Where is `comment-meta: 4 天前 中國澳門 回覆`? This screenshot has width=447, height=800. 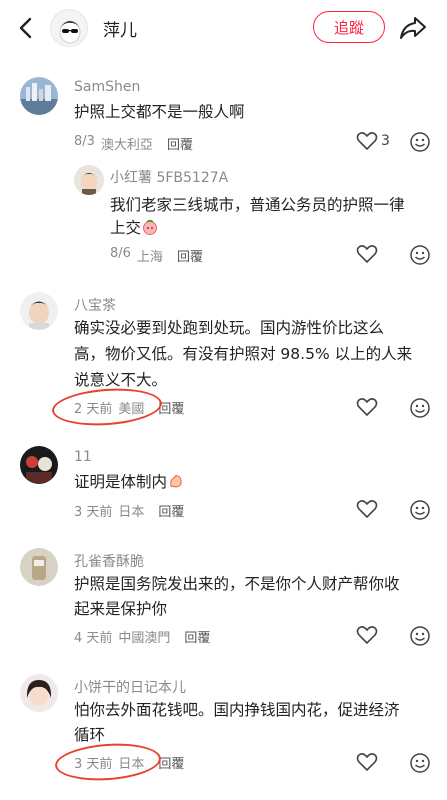 comment-meta: 4 天前 中國澳門 回覆 is located at coordinates (142, 636).